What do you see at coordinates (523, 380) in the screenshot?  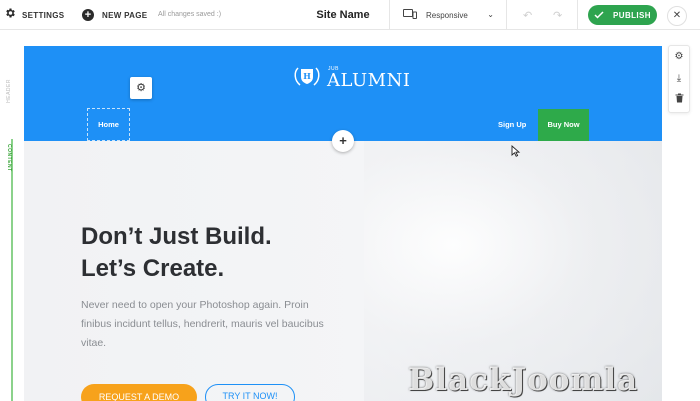 I see `watermark-text: BlackJoomla` at bounding box center [523, 380].